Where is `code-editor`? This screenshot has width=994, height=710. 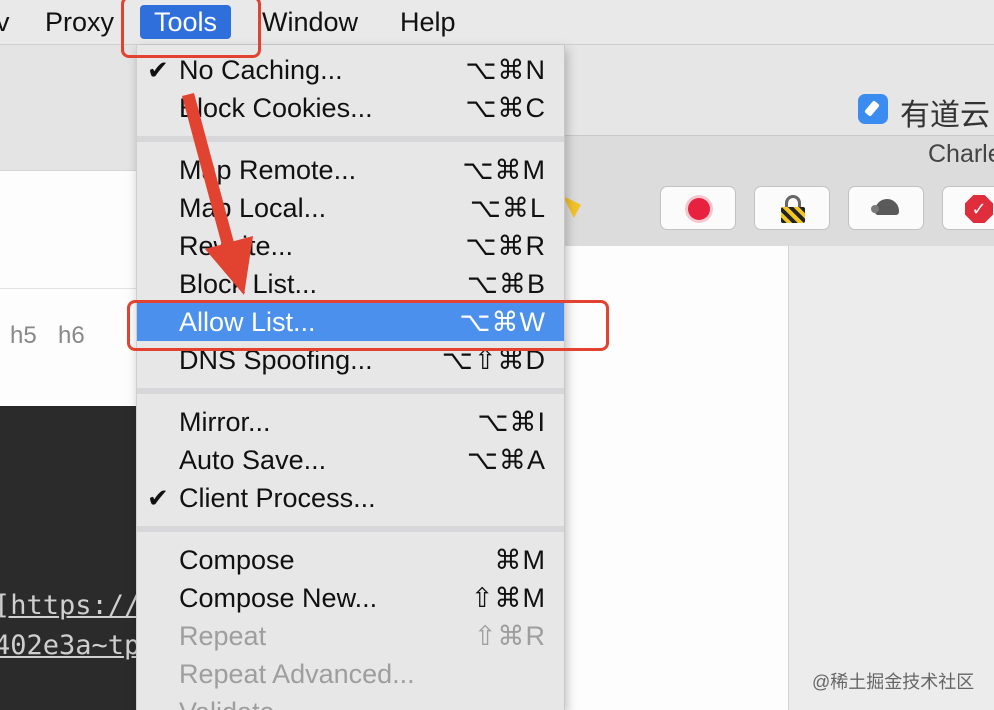 code-editor is located at coordinates (68, 558).